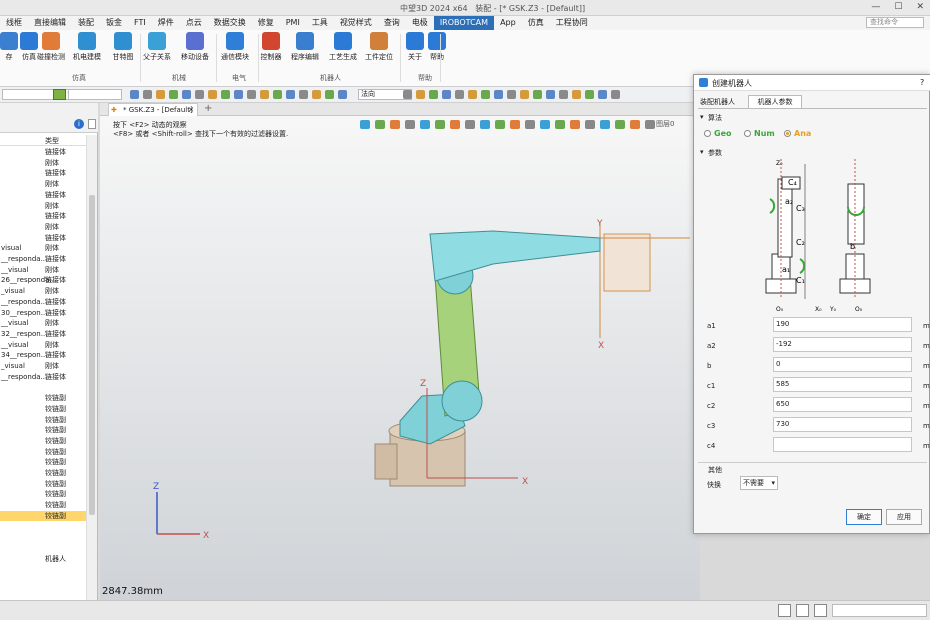 The width and height of the screenshot is (930, 620). I want to click on communication-button: 通信模块, so click(235, 47).